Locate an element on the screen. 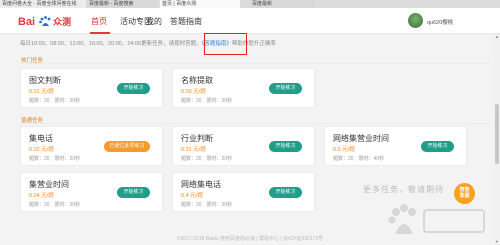 This screenshot has height=245, width=500. task-price: 0.5 元/题 is located at coordinates (344, 150).